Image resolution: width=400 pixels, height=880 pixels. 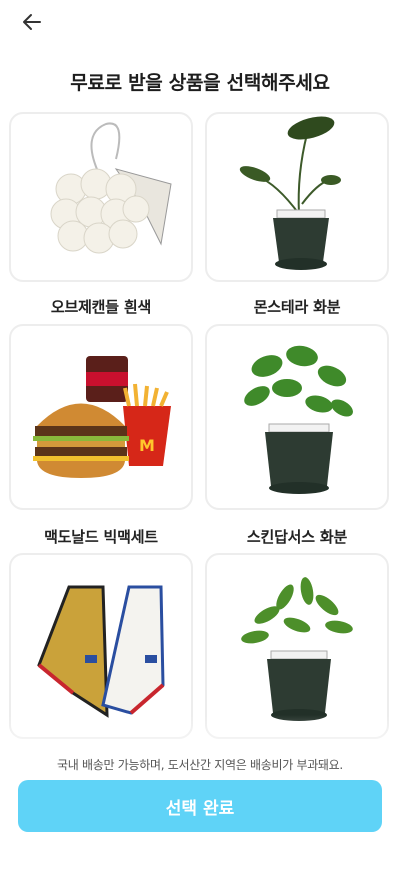 What do you see at coordinates (147, 445) in the screenshot?
I see `svg-text: M` at bounding box center [147, 445].